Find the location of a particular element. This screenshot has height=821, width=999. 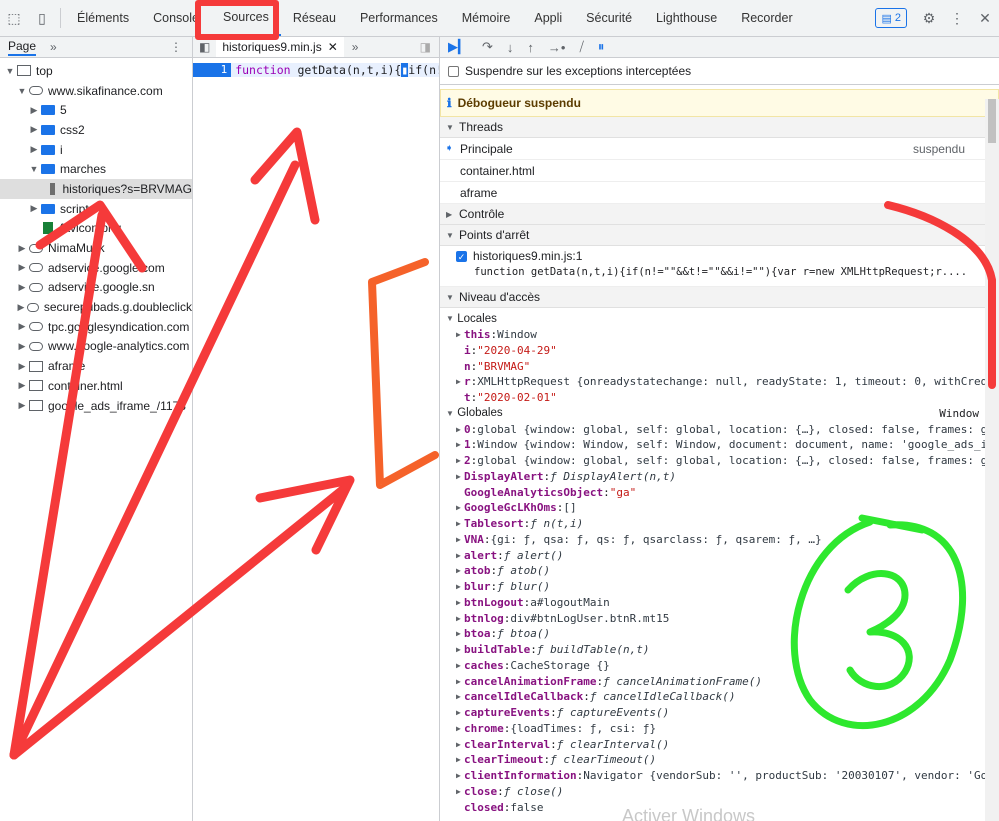

thread-item: aframe is located at coordinates (719, 193).